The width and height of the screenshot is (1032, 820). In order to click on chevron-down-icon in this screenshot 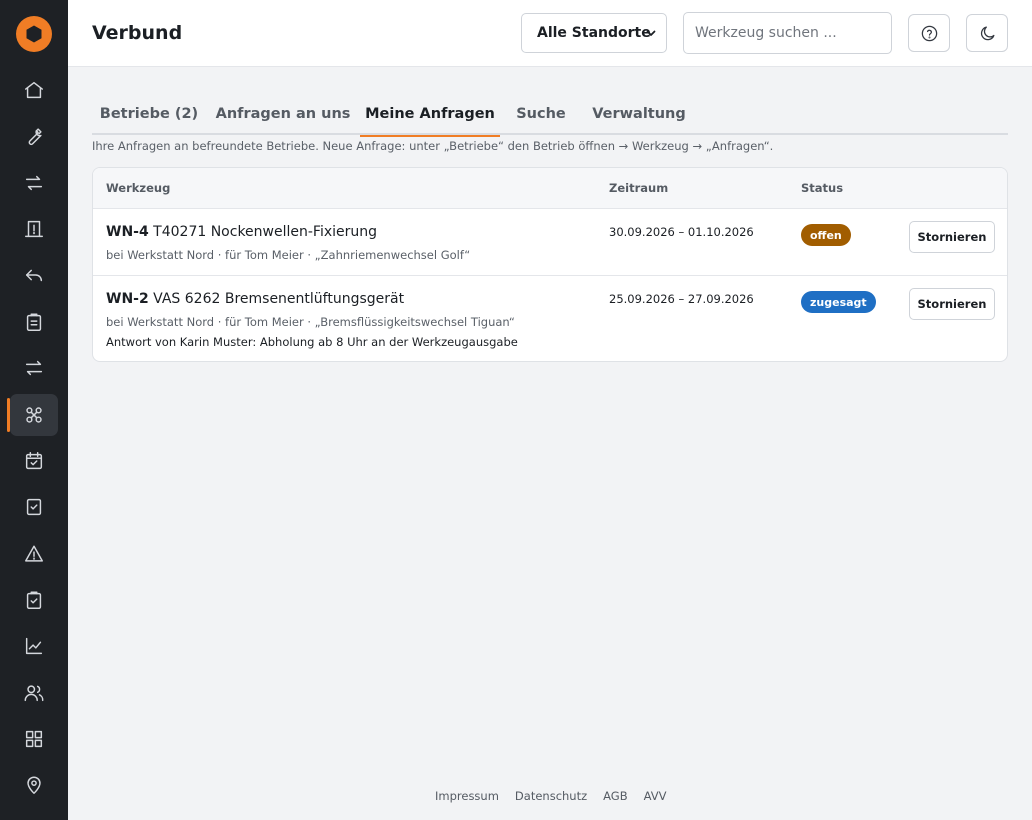, I will do `click(651, 33)`.